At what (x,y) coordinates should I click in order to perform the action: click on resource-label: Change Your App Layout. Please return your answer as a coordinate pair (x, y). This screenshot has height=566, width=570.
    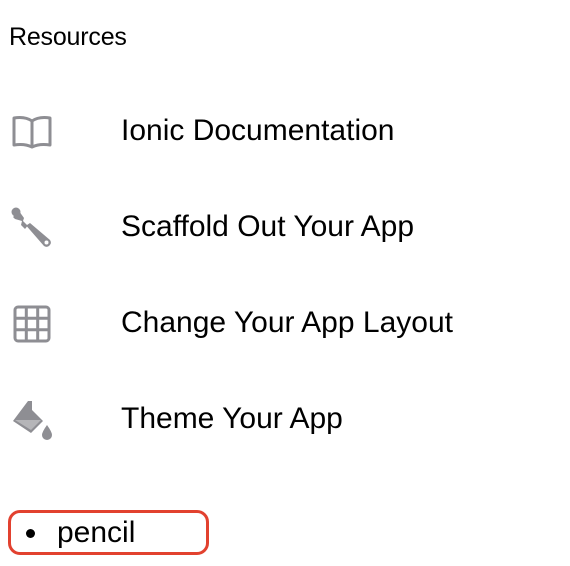
    Looking at the image, I should click on (287, 322).